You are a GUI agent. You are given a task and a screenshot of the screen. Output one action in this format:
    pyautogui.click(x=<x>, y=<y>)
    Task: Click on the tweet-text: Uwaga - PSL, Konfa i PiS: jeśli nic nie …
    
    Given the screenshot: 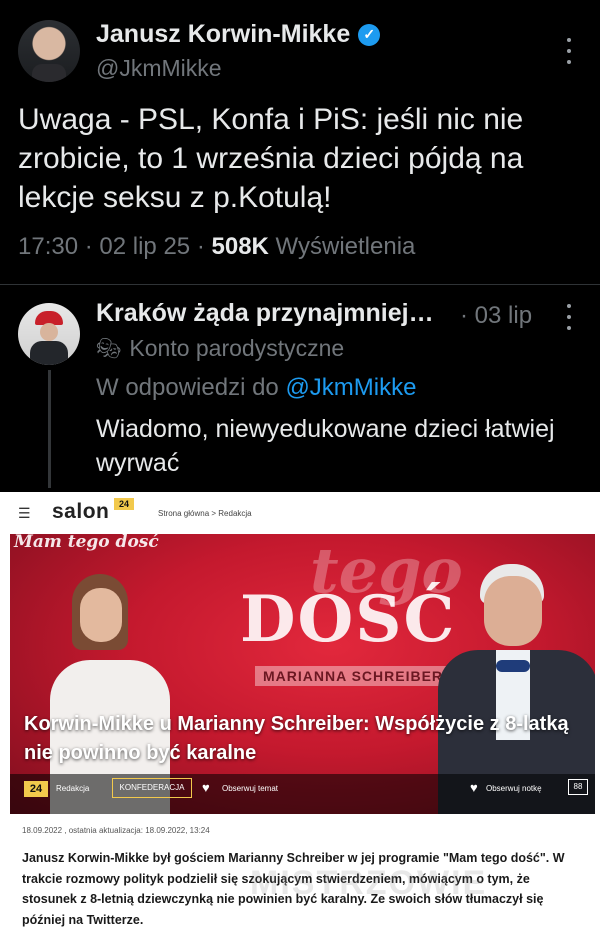 What is the action you would take?
    pyautogui.click(x=271, y=158)
    